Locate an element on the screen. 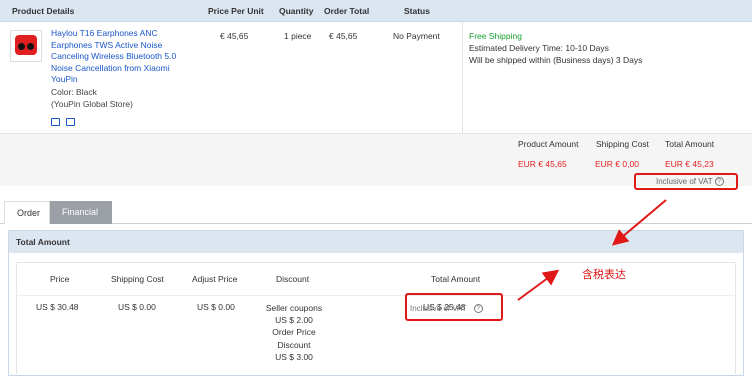 The height and width of the screenshot is (376, 752). arrow-to-note is located at coordinates (538, 285).